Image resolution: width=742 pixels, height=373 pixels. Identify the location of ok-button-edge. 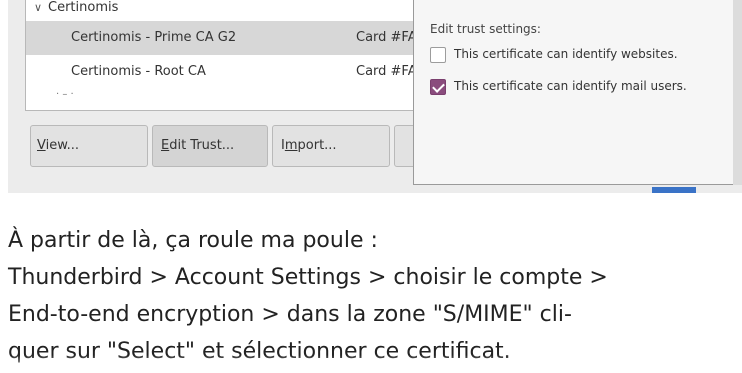
(674, 190).